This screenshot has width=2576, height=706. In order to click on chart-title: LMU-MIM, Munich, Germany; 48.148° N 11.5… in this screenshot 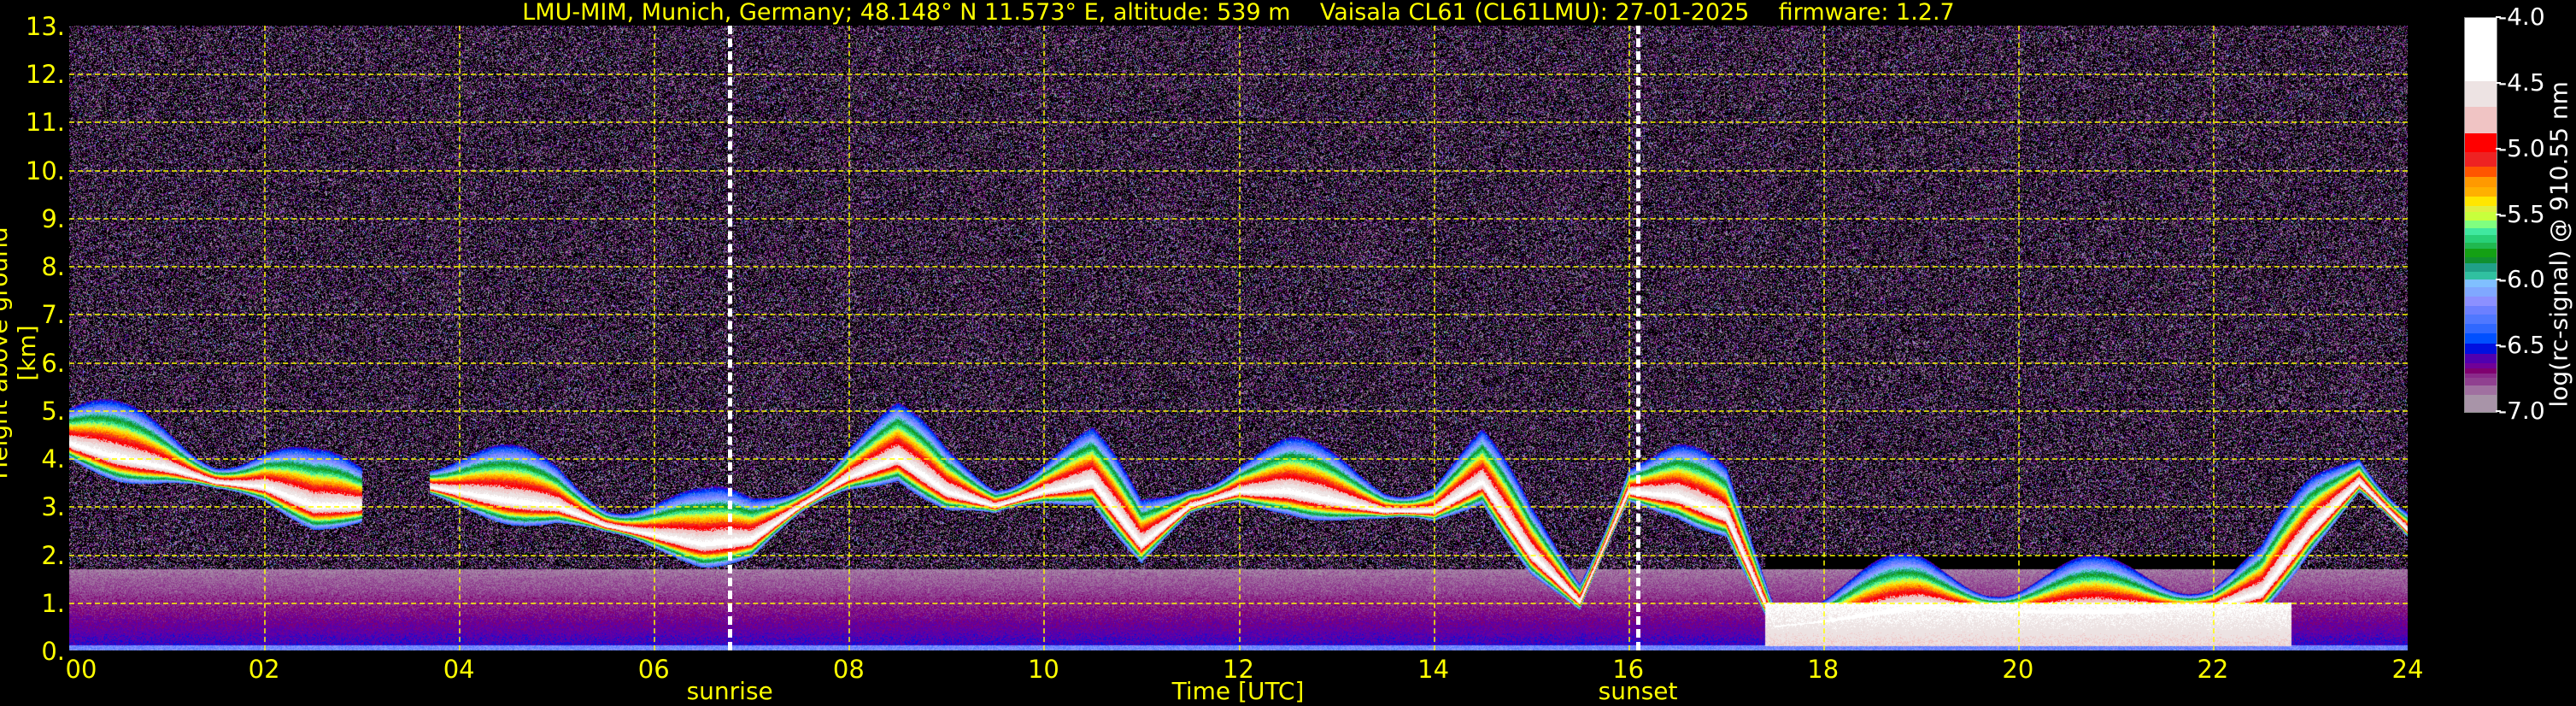, I will do `click(1238, 13)`.